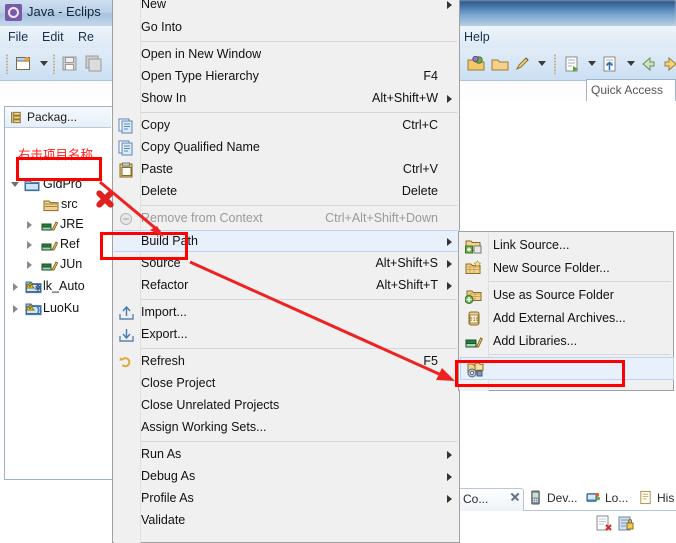 This screenshot has height=543, width=676. I want to click on menu-item-profile-as: Profile As, so click(287, 499).